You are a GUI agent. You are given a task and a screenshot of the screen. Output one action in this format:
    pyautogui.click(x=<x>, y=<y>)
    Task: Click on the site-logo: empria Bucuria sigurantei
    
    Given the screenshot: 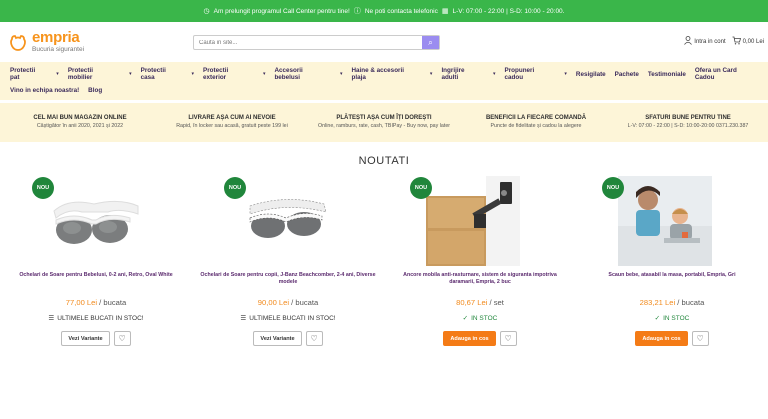 What is the action you would take?
    pyautogui.click(x=98, y=41)
    